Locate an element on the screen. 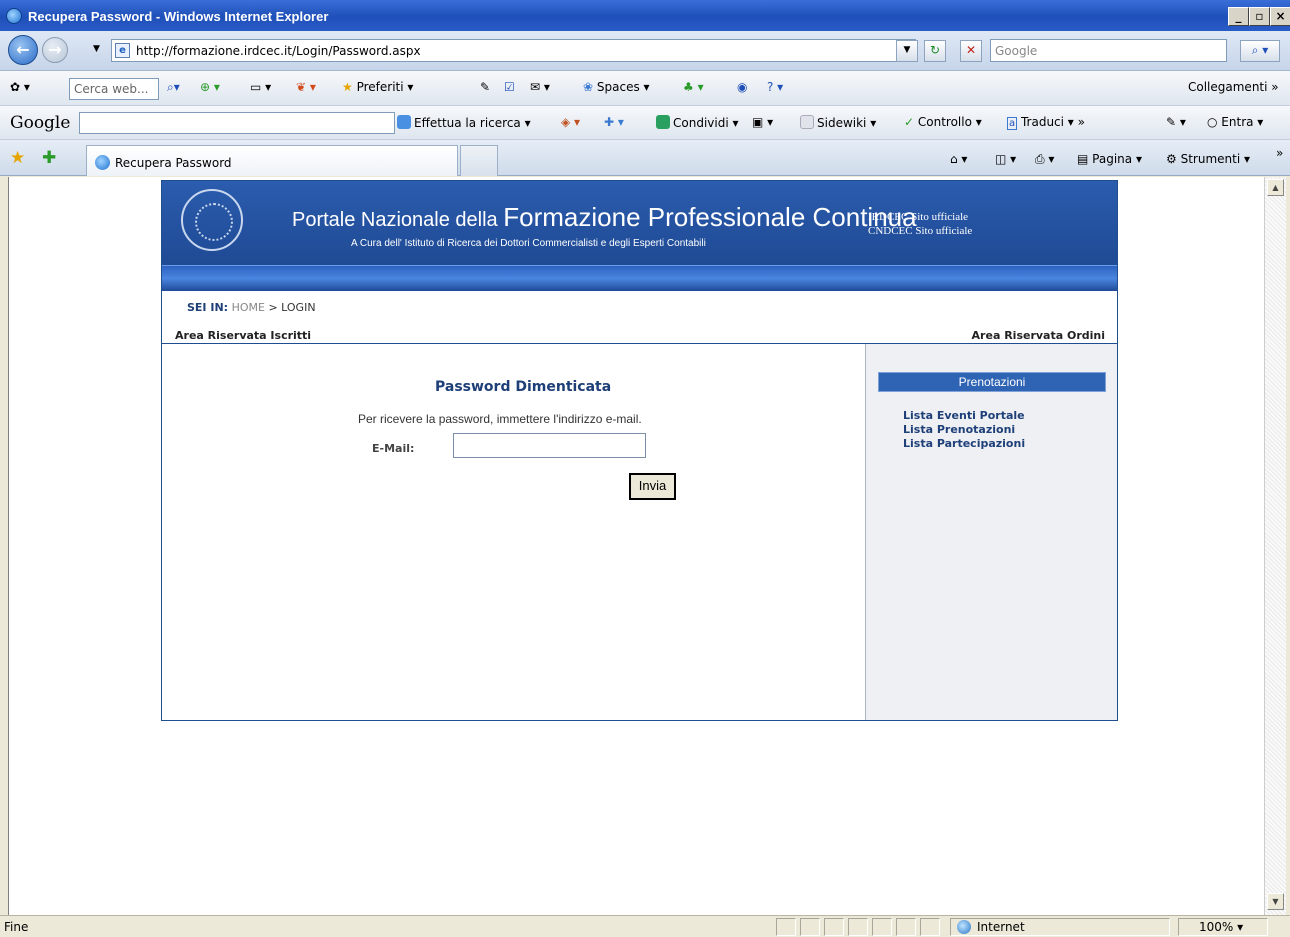 The height and width of the screenshot is (937, 1290). page-menu-label: Pagina is located at coordinates (1112, 159).